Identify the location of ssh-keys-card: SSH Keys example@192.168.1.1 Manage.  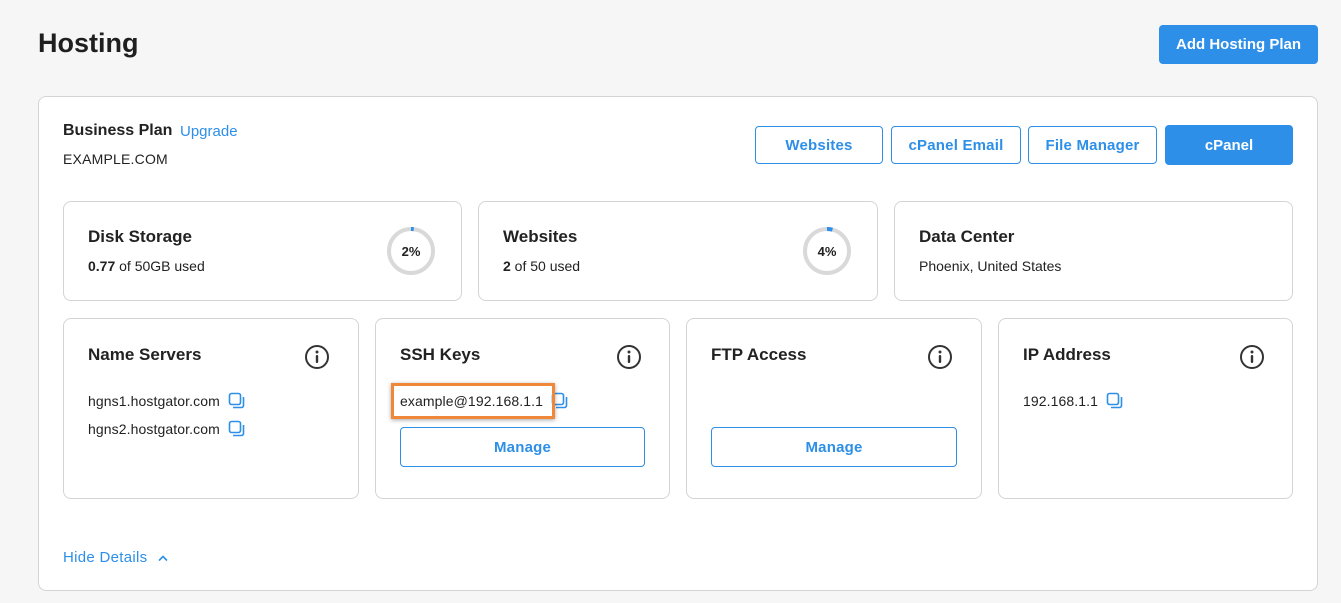
(522, 408).